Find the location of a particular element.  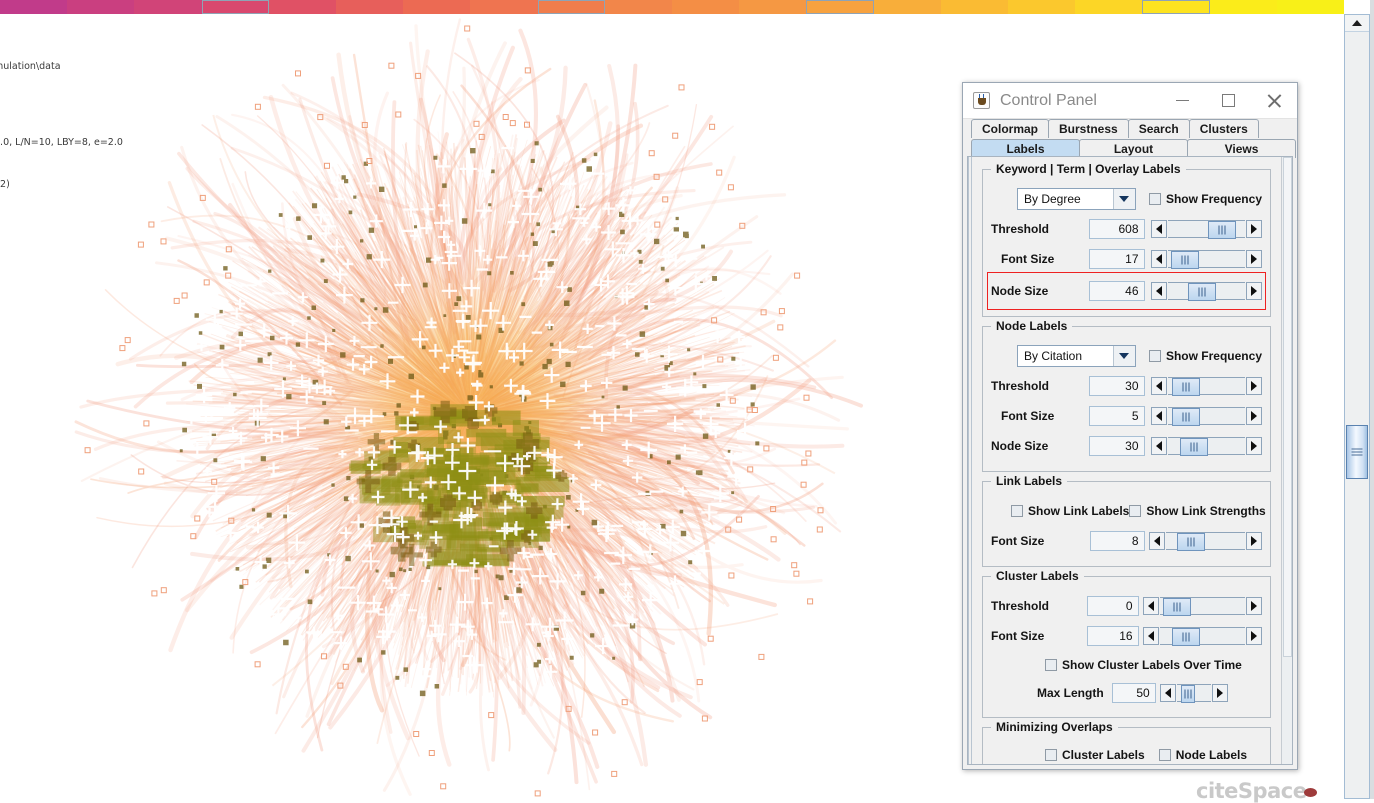

cluster-threshold-slider is located at coordinates (1202, 606).